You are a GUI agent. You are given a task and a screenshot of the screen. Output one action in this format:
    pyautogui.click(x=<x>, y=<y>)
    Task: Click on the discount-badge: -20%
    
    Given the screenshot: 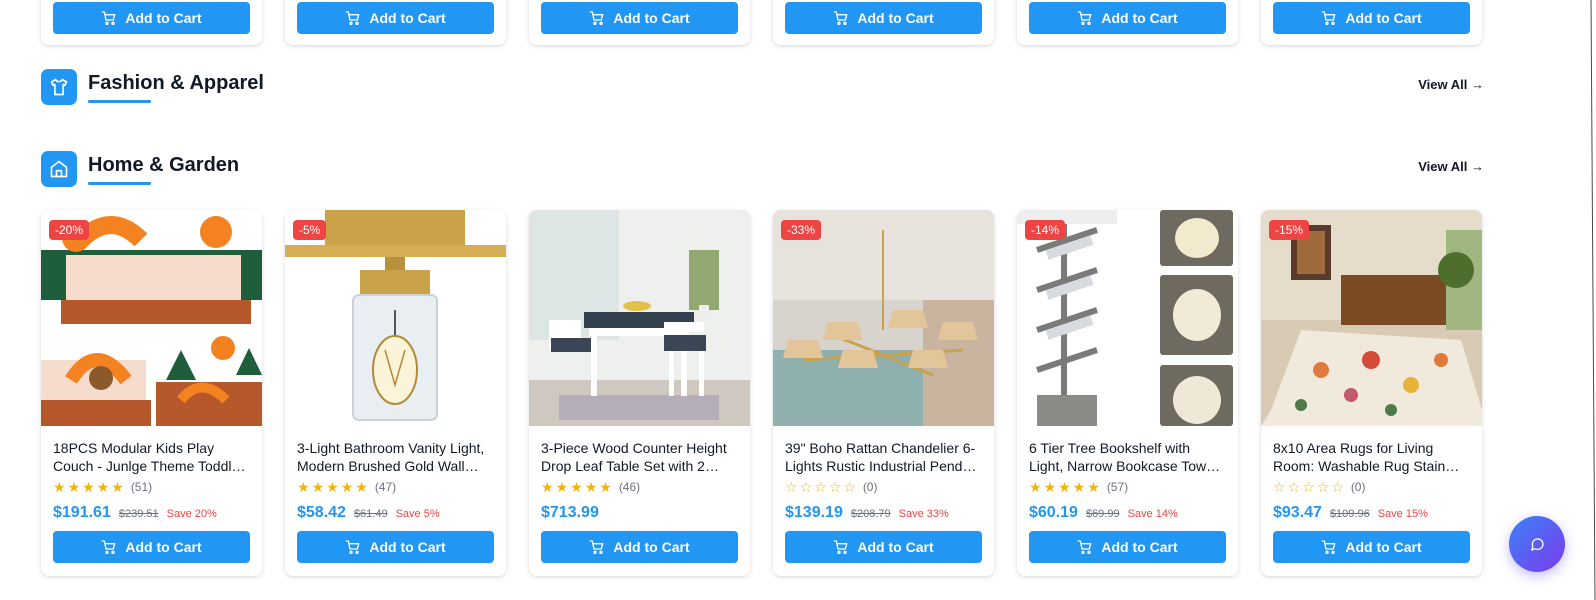 What is the action you would take?
    pyautogui.click(x=69, y=230)
    